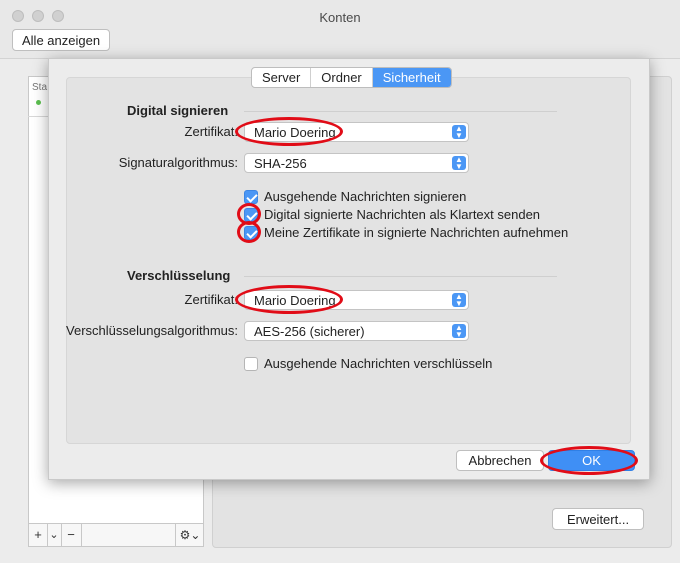 This screenshot has height=563, width=680. I want to click on window-title: Konten, so click(340, 17).